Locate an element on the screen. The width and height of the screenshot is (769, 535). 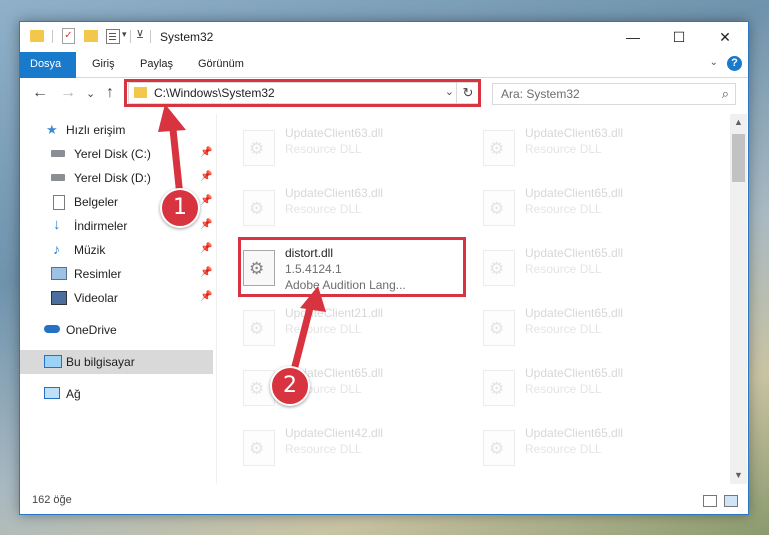
scroll-down-icon: ▼ is located at coordinates (738, 475).